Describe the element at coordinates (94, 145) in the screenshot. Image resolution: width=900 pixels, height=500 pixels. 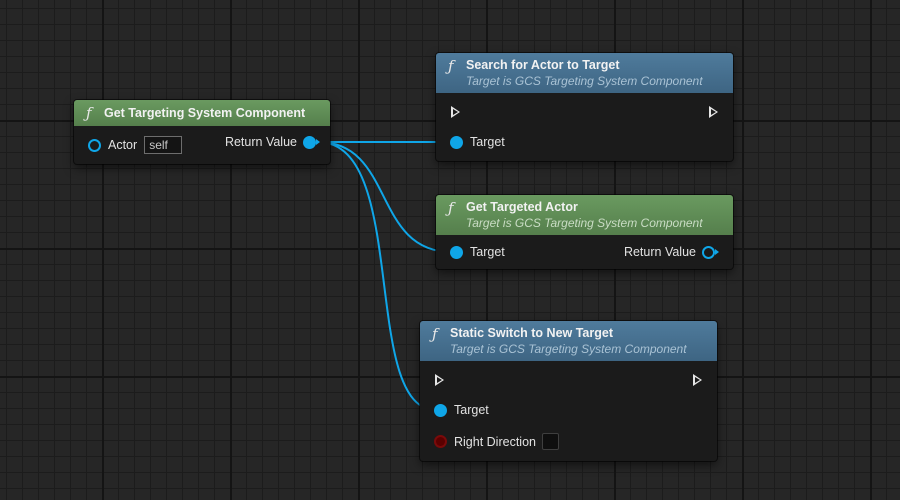
I see `actor-input-pin` at that location.